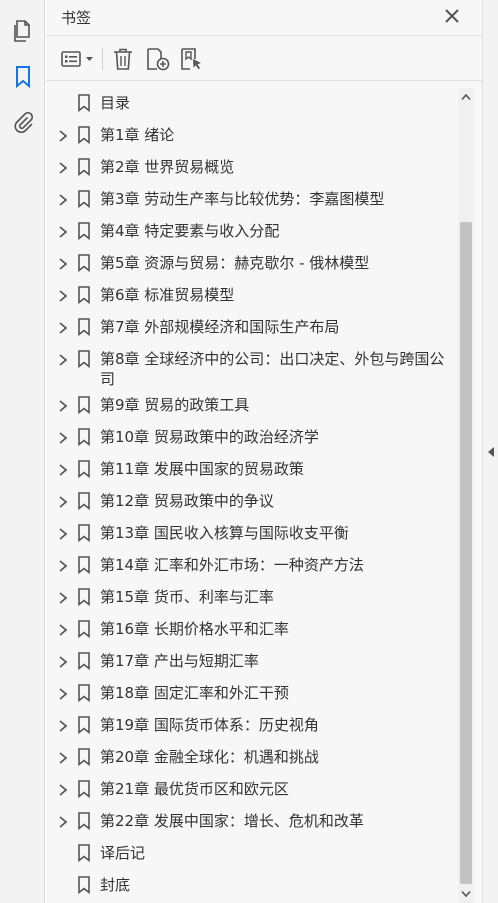 The image size is (498, 903). Describe the element at coordinates (491, 452) in the screenshot. I see `collapse-panel-arrow-icon` at that location.